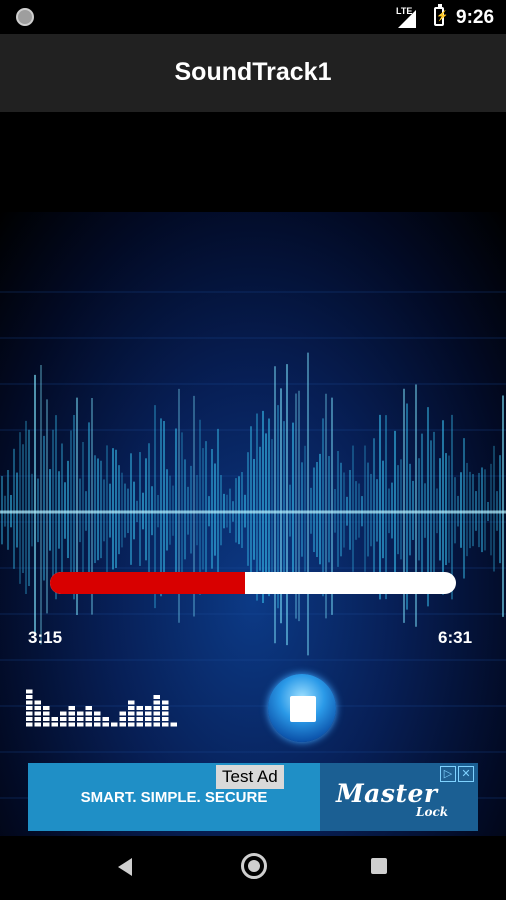 The image size is (506, 900). I want to click on progress-played, so click(147, 583).